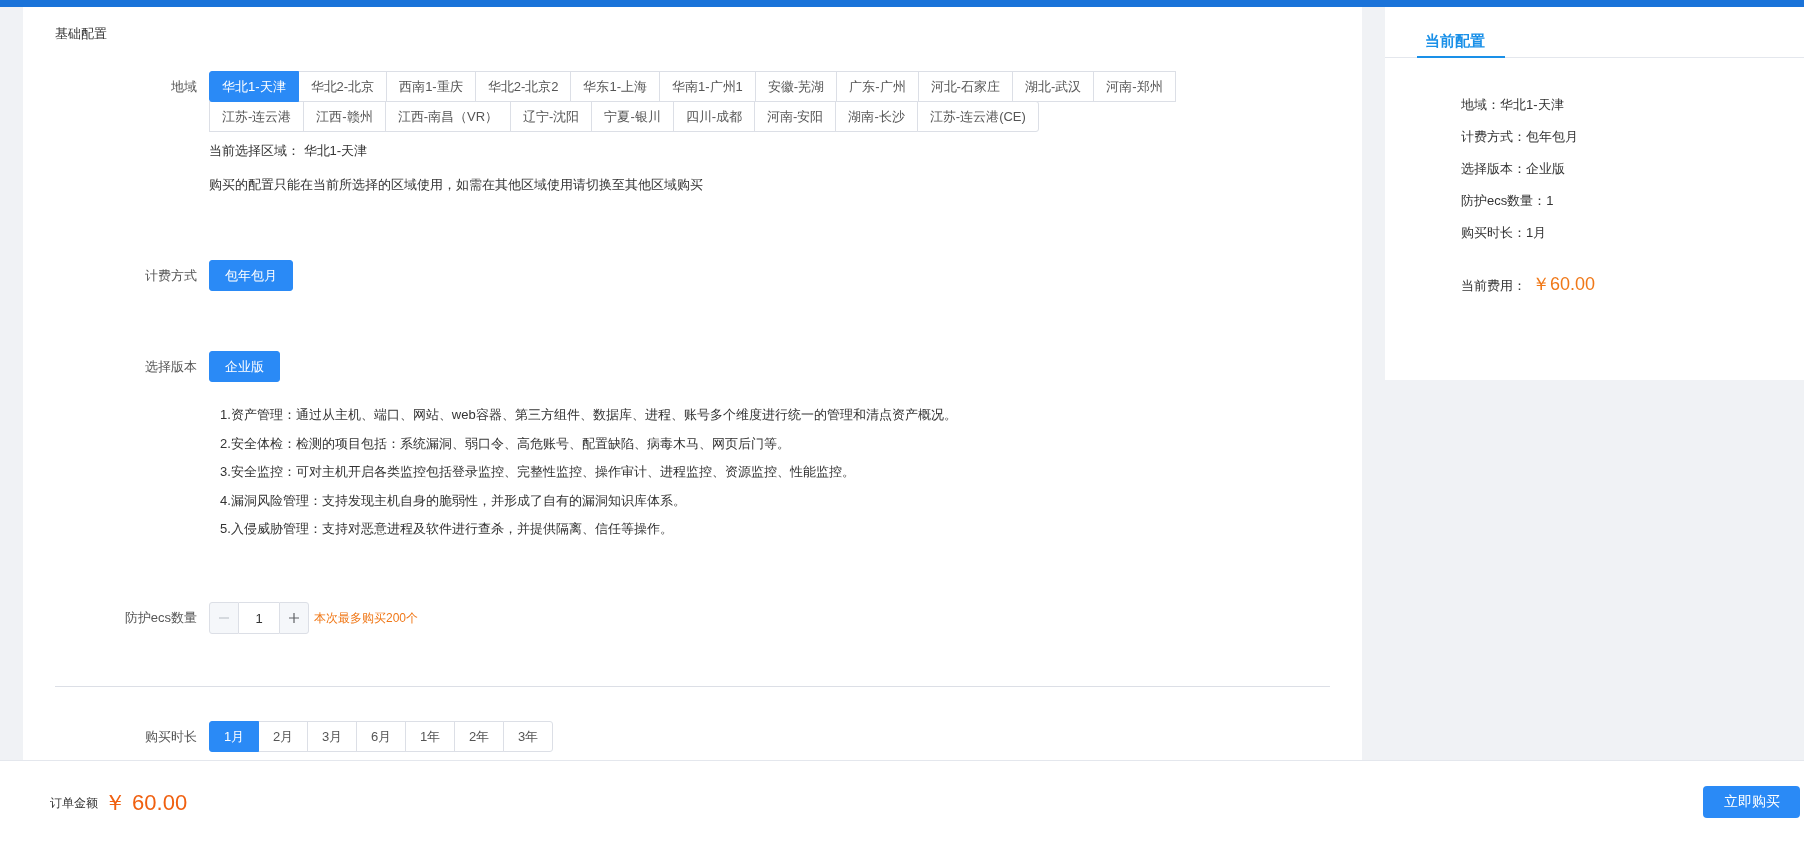 The height and width of the screenshot is (845, 1804). What do you see at coordinates (453, 500) in the screenshot?
I see `feature-text: 4.漏洞风险管理：支持发现主机自身的脆弱性，并形成了自有的漏洞知识库体系。` at bounding box center [453, 500].